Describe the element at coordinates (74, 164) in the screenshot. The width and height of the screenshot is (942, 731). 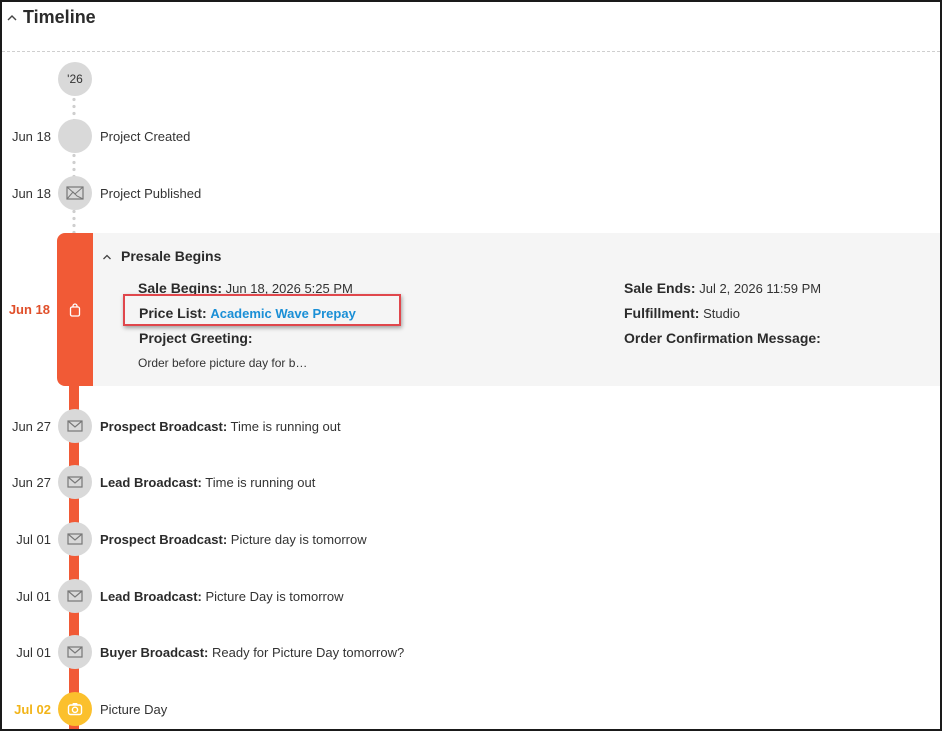
I see `timeline-dotted-line` at that location.